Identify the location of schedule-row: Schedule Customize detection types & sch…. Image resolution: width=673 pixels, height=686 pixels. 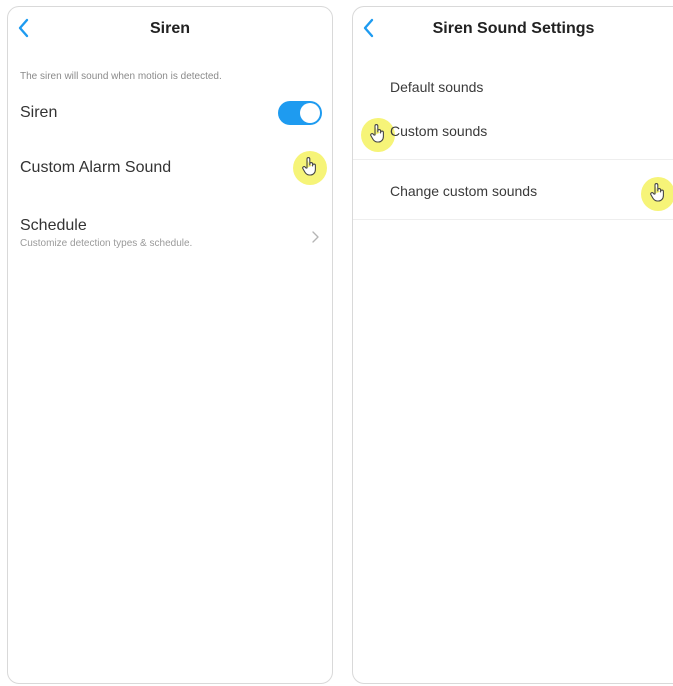
(170, 238).